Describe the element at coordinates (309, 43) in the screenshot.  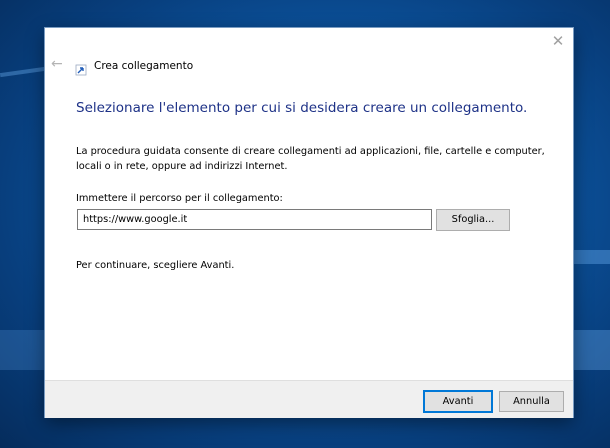
I see `title-bar: ✕` at that location.